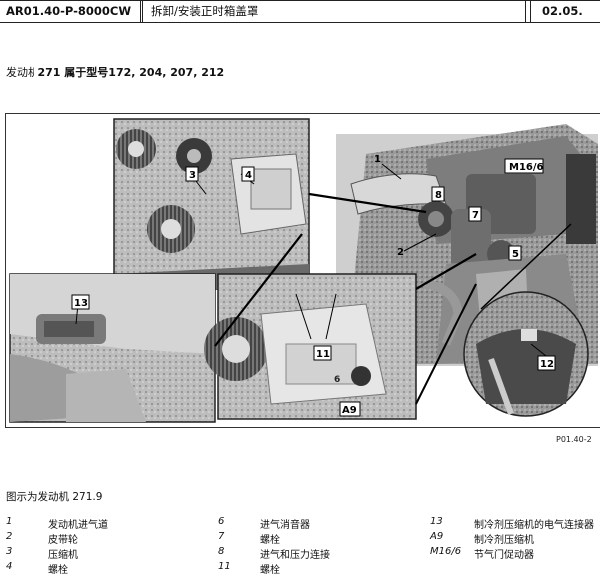 The image size is (600, 576). Describe the element at coordinates (323, 354) in the screenshot. I see `callout-11: 11` at that location.